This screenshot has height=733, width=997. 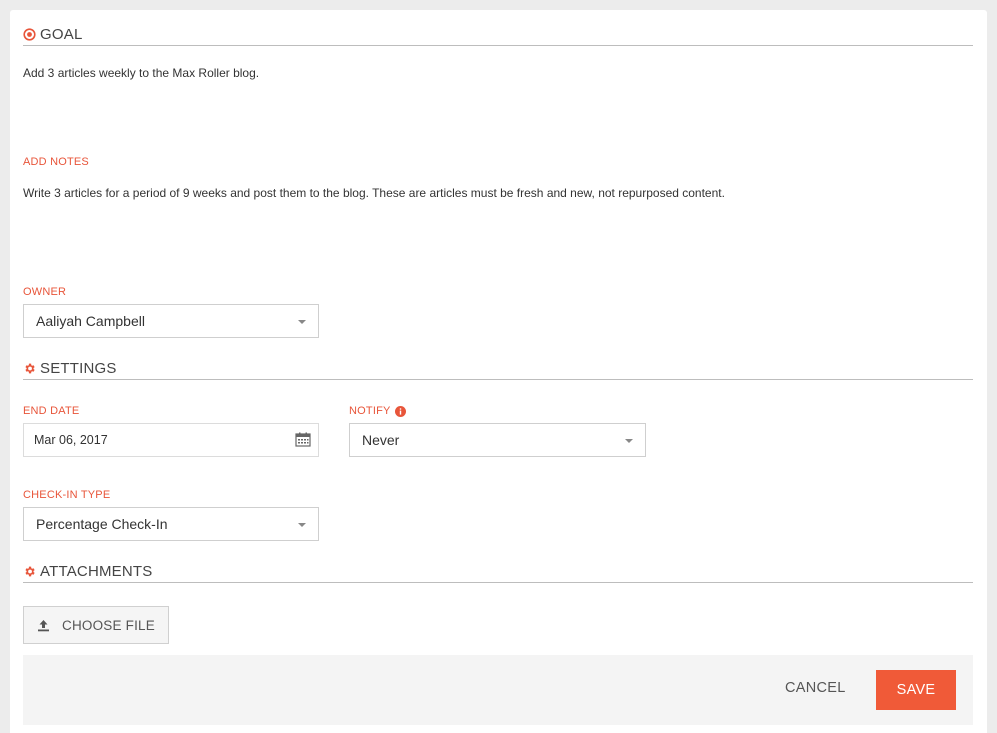 I want to click on save-button: SAVE, so click(x=916, y=690).